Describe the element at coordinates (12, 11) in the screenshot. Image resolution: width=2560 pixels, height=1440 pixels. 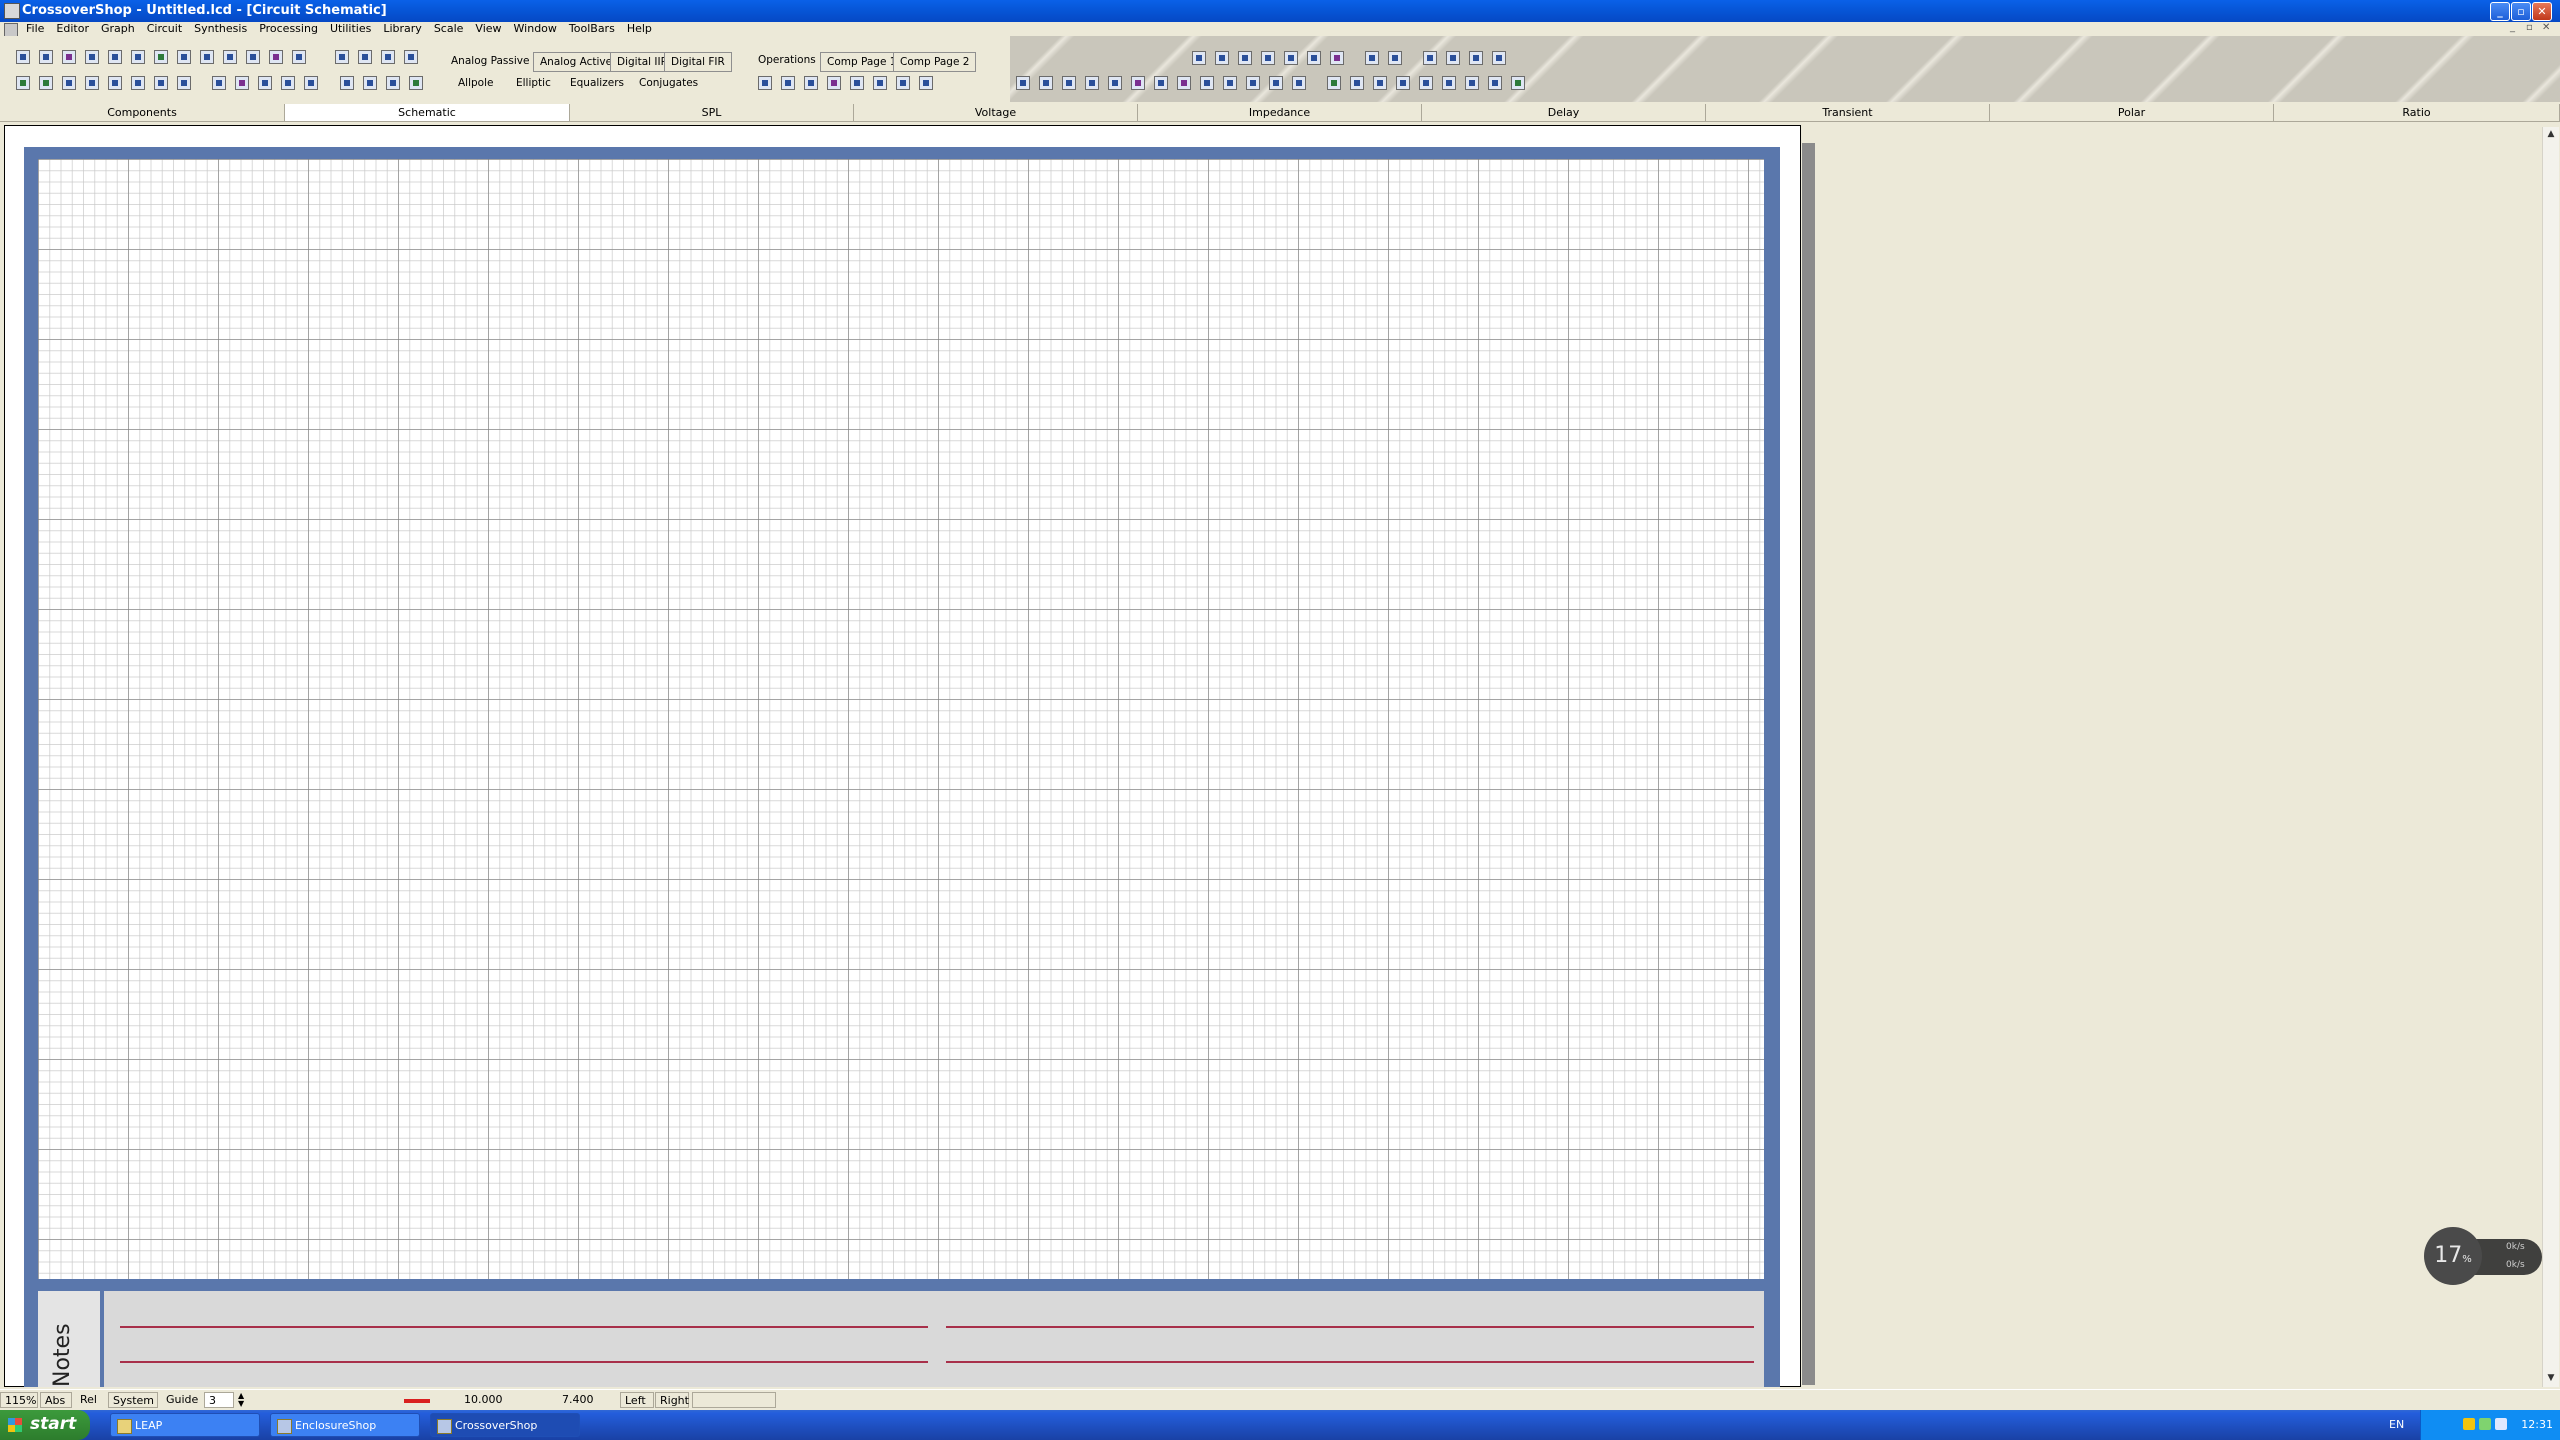
I see `app-icon` at that location.